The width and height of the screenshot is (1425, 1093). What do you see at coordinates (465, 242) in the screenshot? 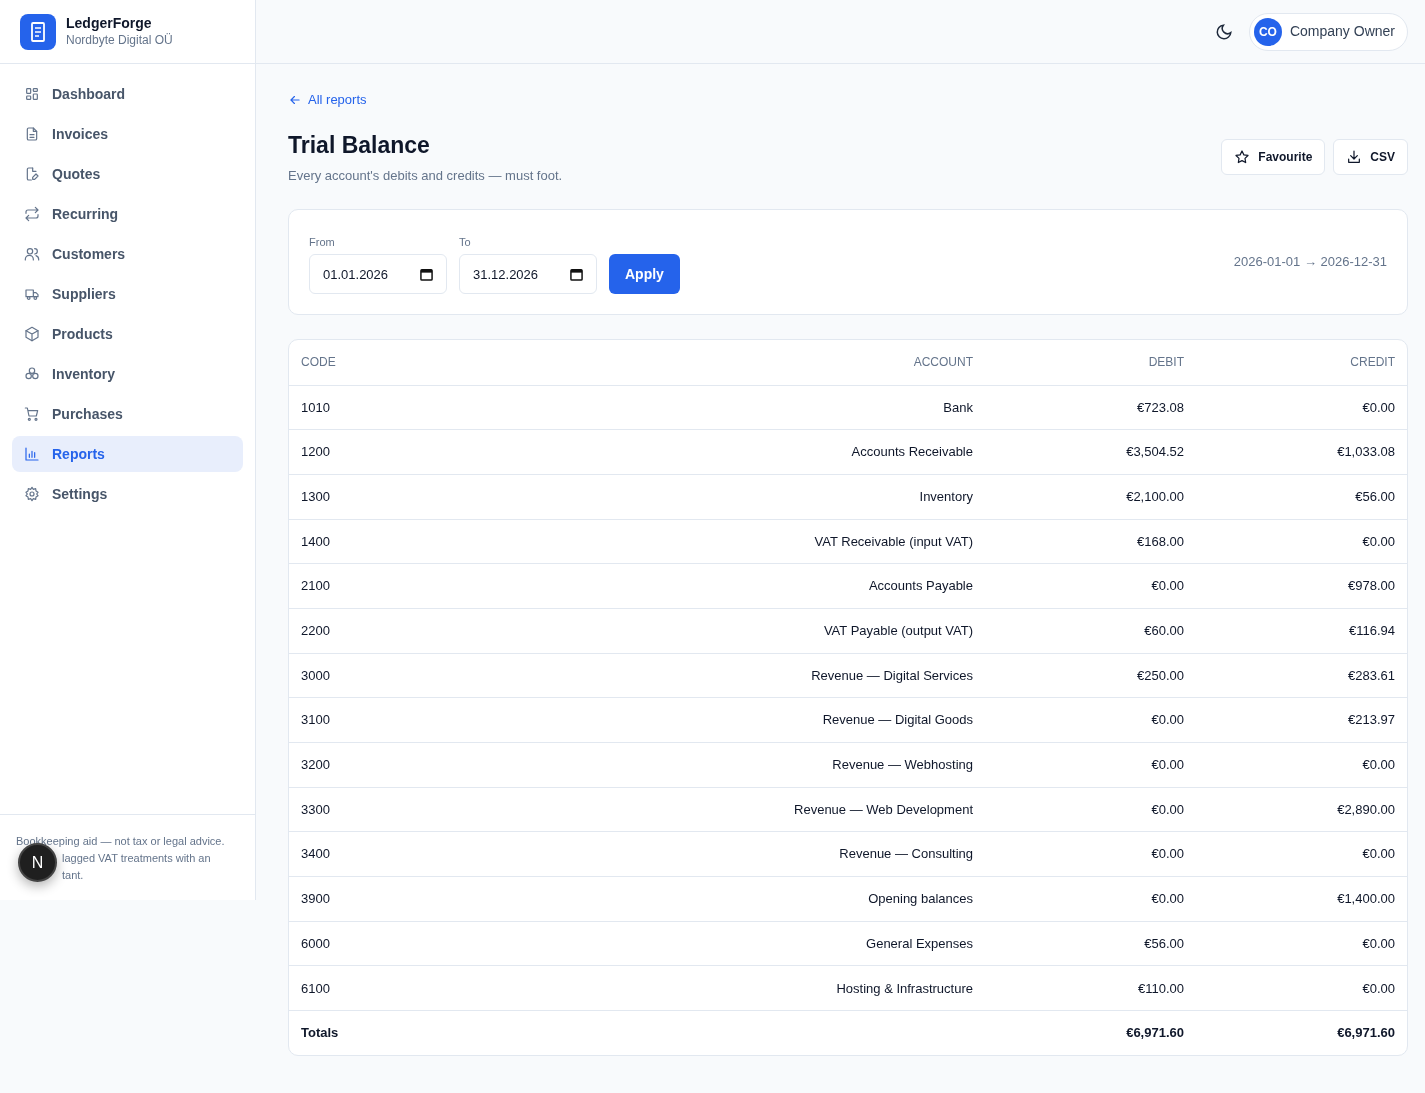
I see `field-label: To` at bounding box center [465, 242].